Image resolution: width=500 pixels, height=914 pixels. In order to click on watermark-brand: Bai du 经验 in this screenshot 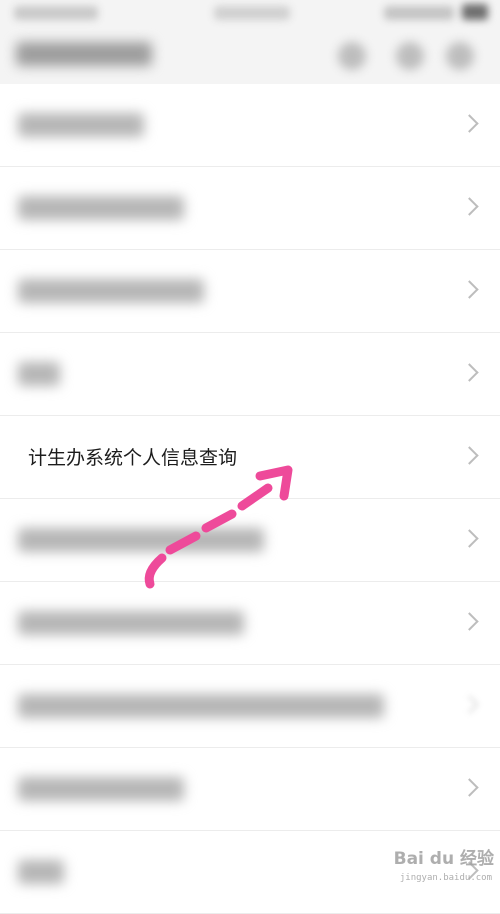, I will do `click(443, 859)`.